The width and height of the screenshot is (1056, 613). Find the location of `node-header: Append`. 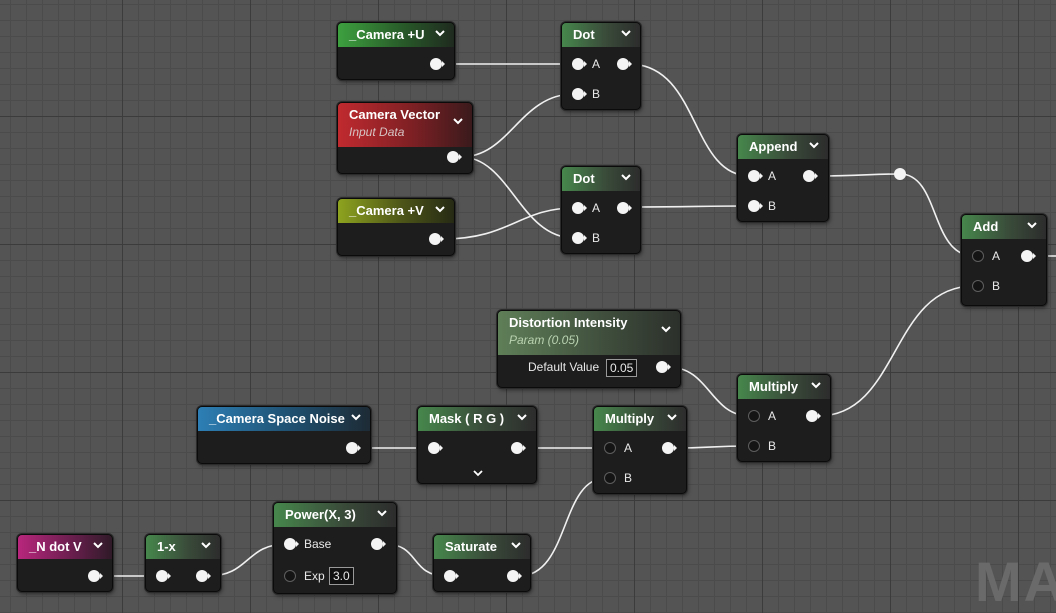

node-header: Append is located at coordinates (783, 147).